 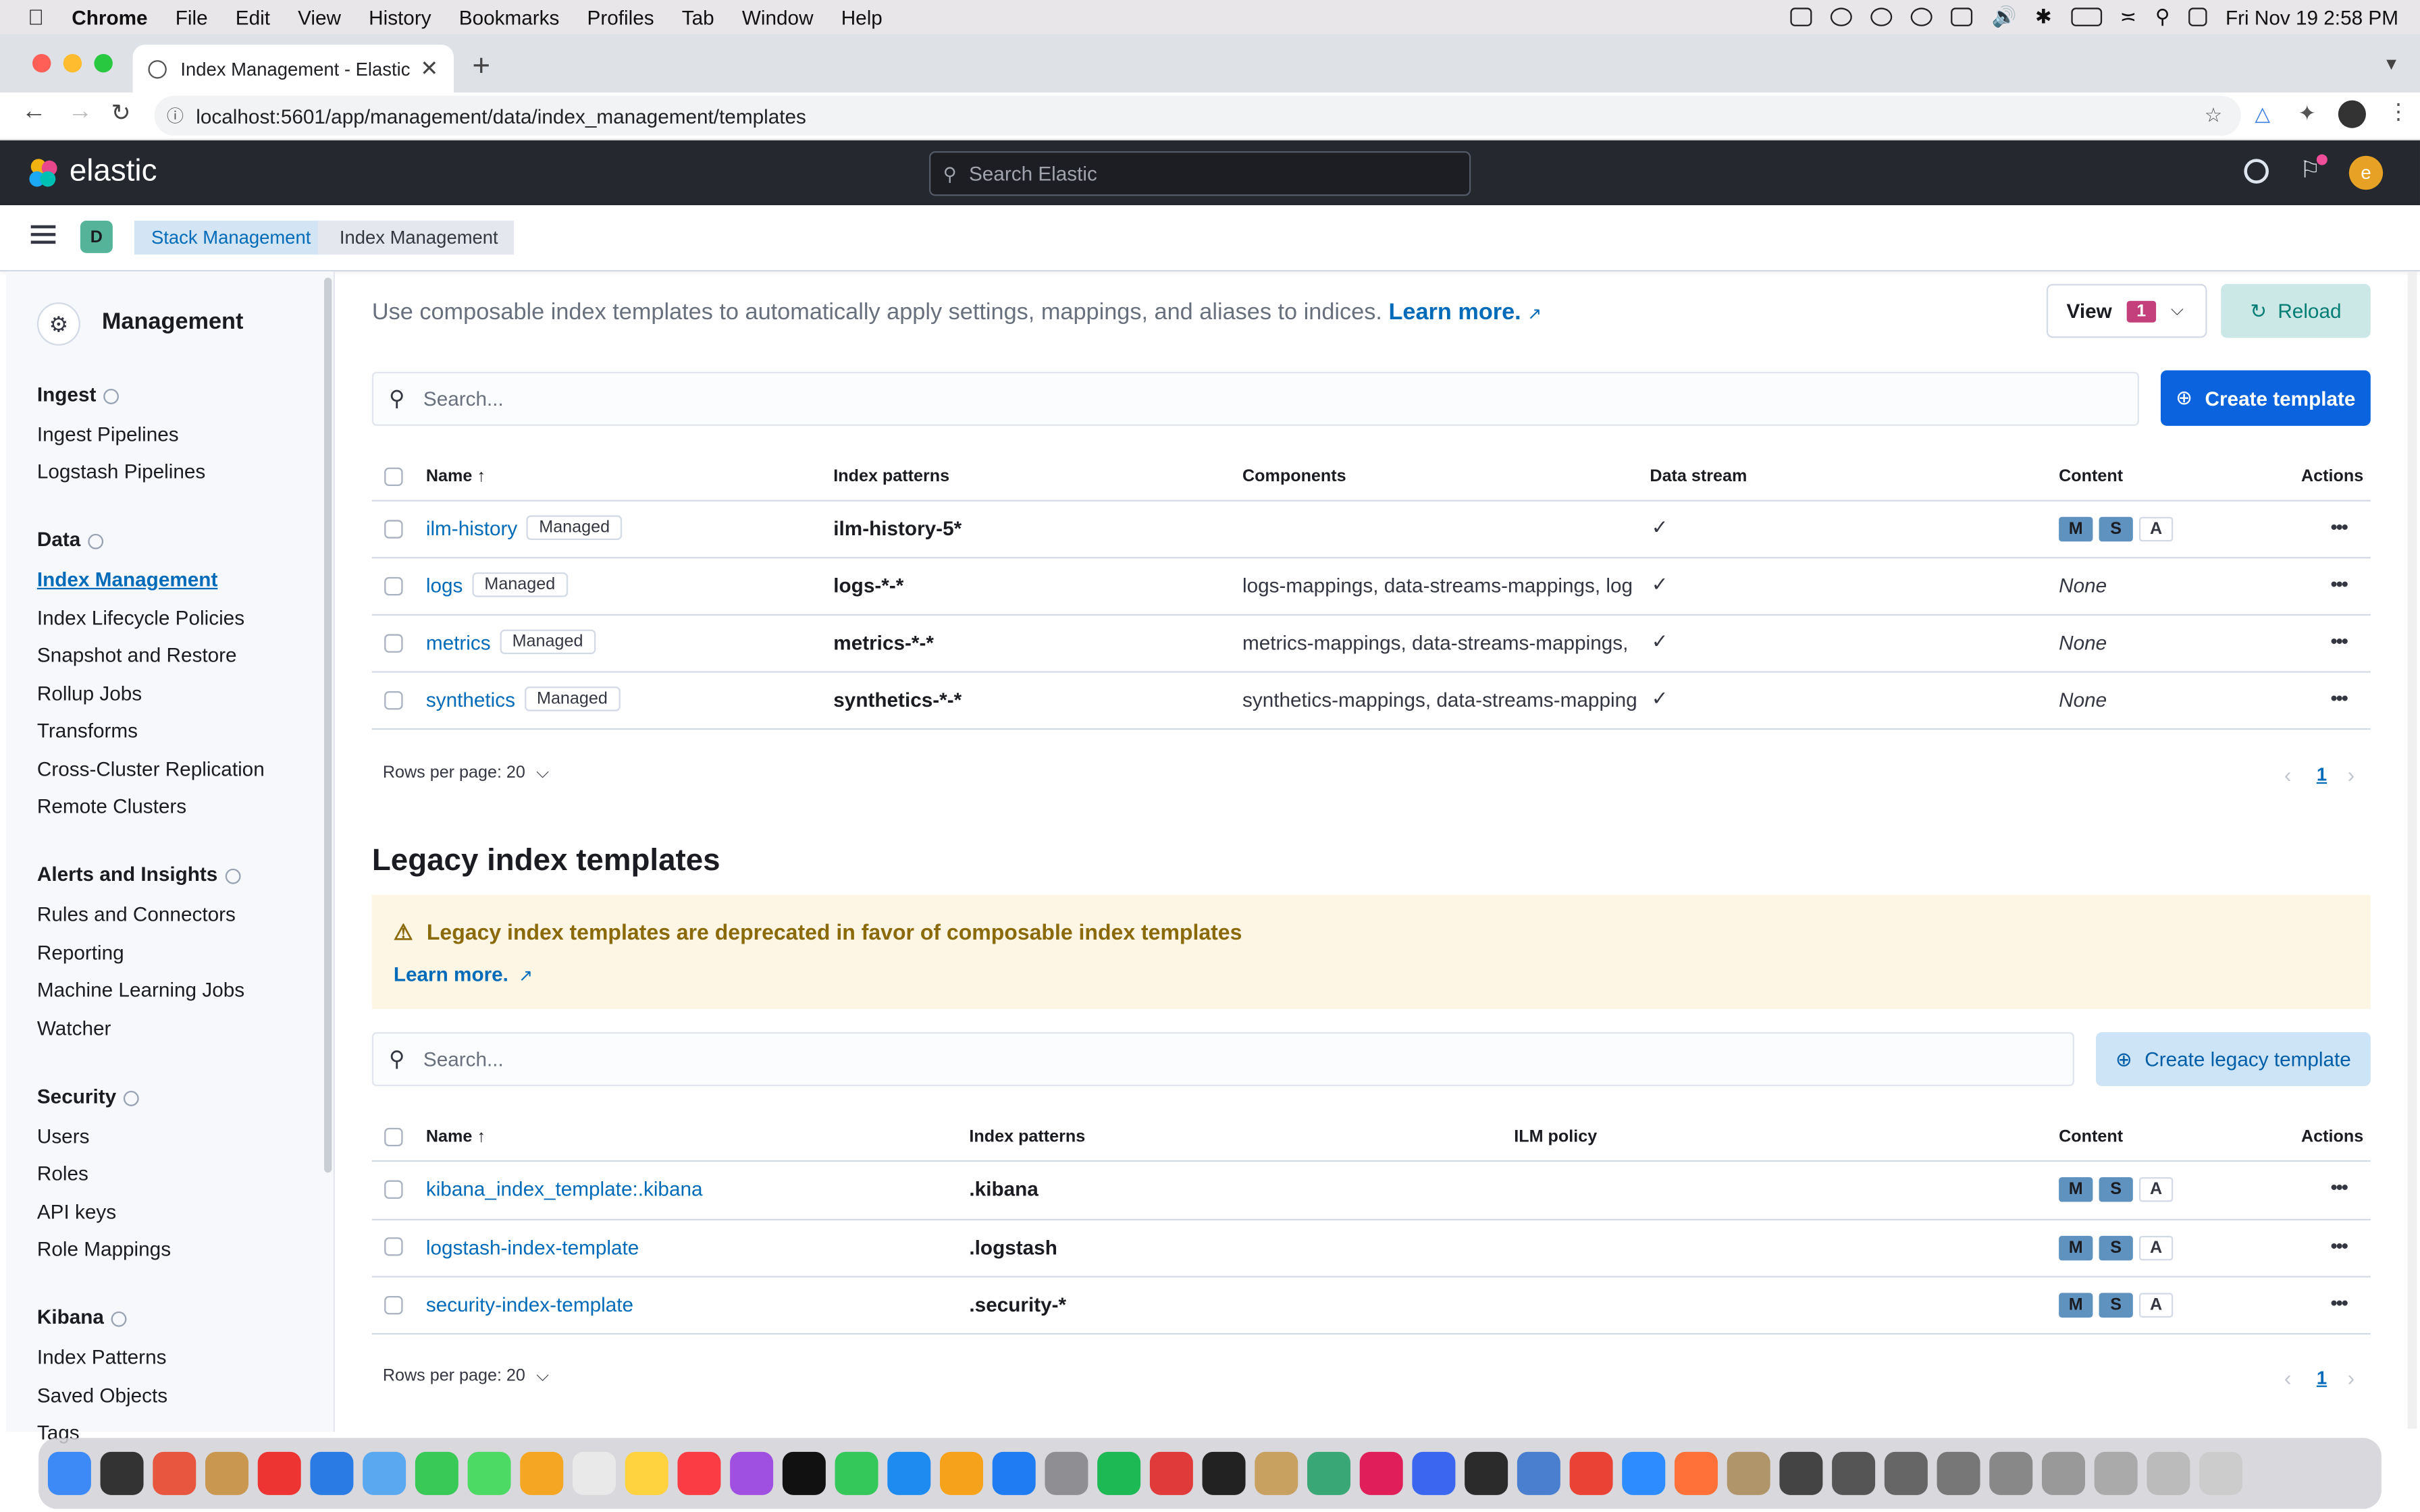 What do you see at coordinates (113, 172) in the screenshot?
I see `elastic-logo-text: elastic` at bounding box center [113, 172].